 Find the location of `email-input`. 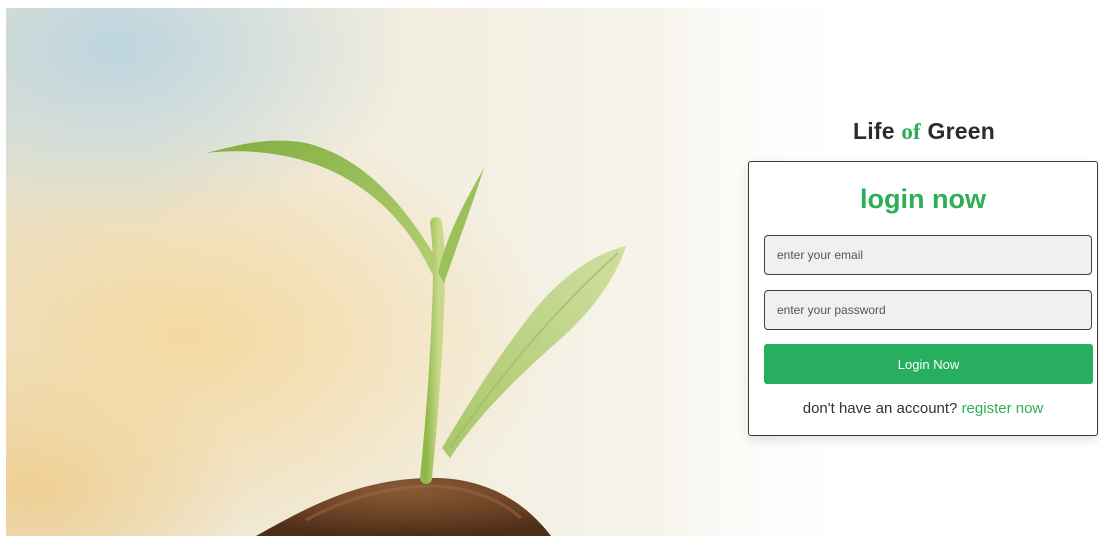

email-input is located at coordinates (928, 255).